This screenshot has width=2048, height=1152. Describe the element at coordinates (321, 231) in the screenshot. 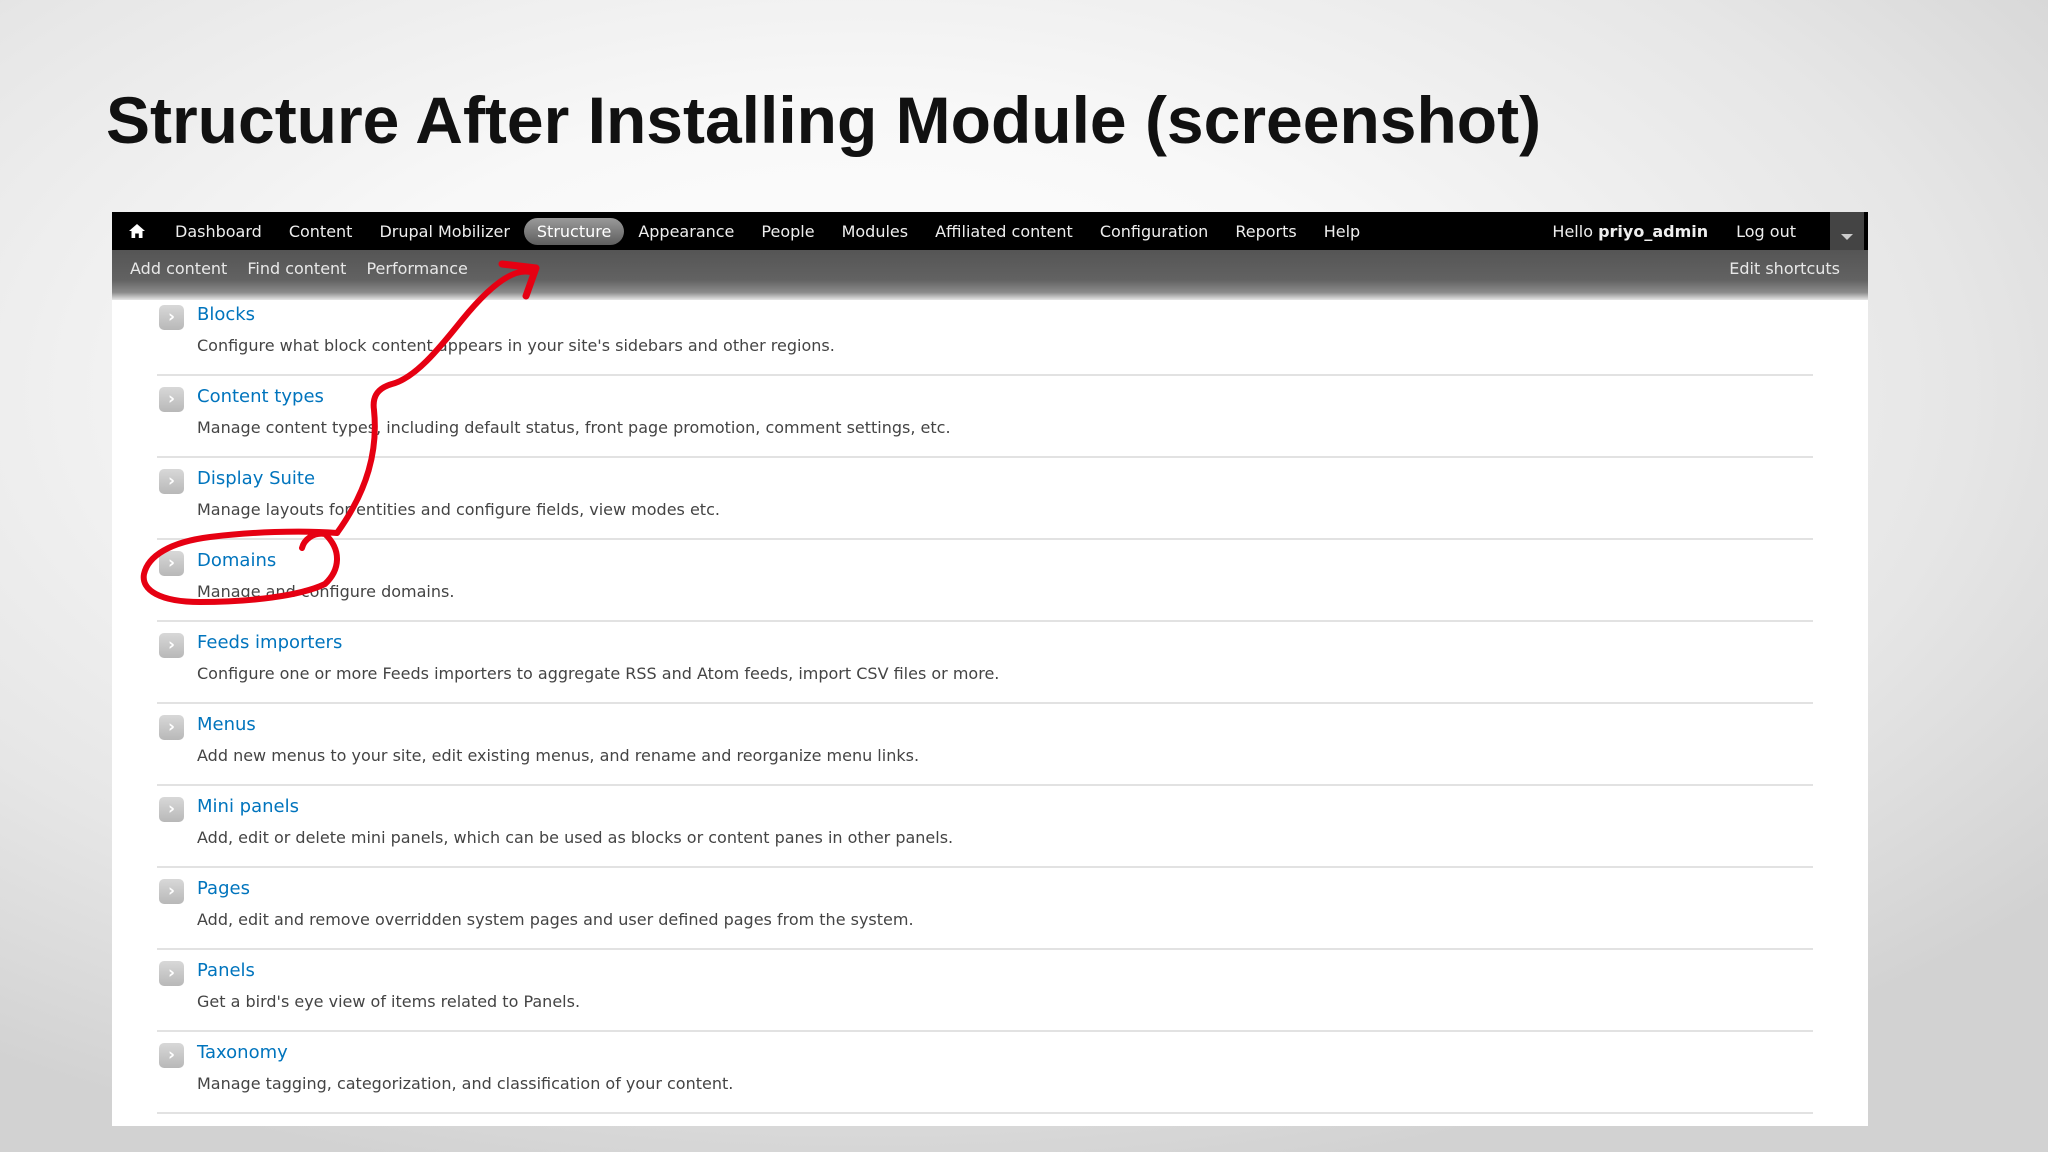

I see `toolbar-item-content: Content` at that location.